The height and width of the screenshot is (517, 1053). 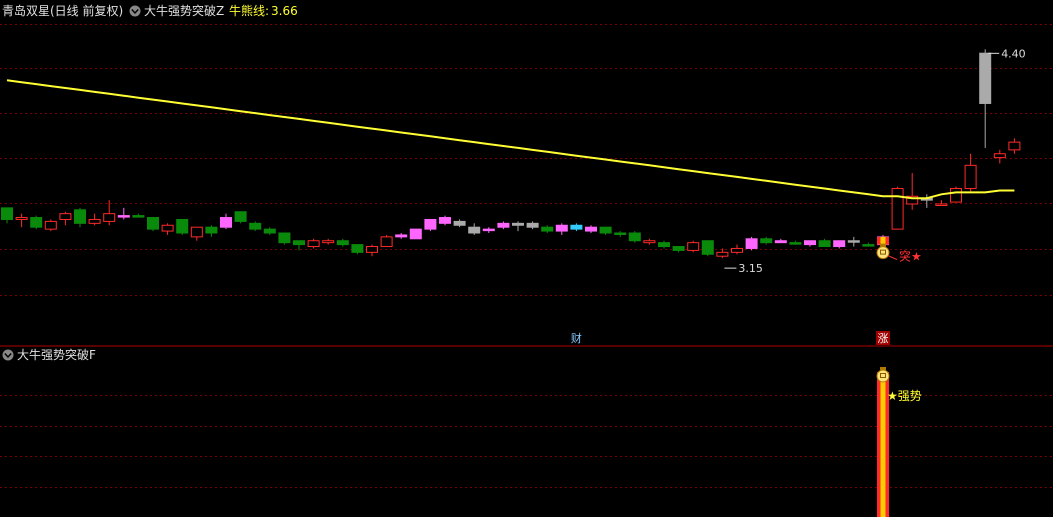 What do you see at coordinates (62, 10) in the screenshot?
I see `stock-title: 青岛双星(日线 前复权)` at bounding box center [62, 10].